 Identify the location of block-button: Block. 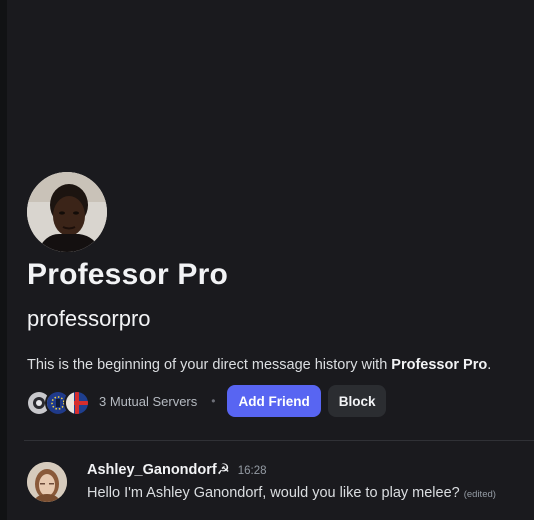
(357, 401).